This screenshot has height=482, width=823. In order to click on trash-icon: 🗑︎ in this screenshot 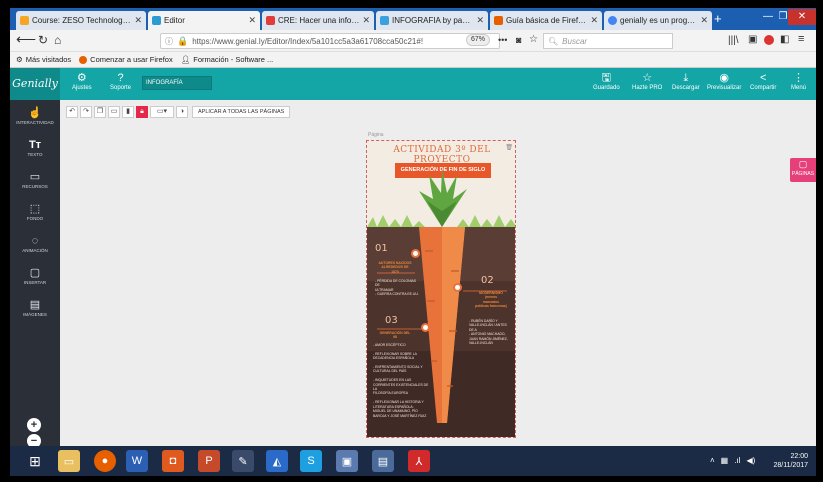, I will do `click(509, 147)`.